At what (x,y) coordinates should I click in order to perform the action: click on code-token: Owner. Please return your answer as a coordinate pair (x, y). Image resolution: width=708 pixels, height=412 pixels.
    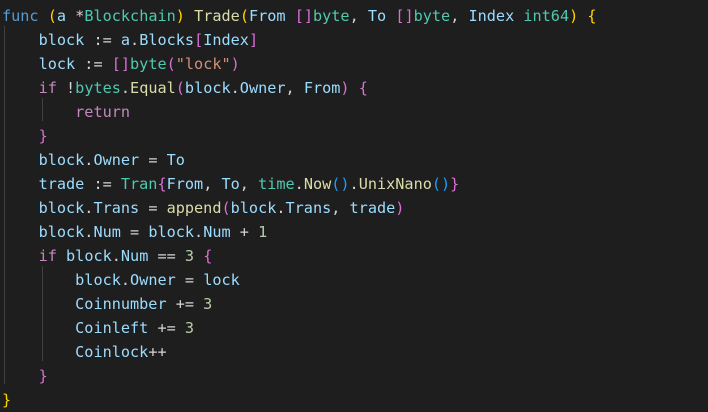
    Looking at the image, I should click on (116, 160).